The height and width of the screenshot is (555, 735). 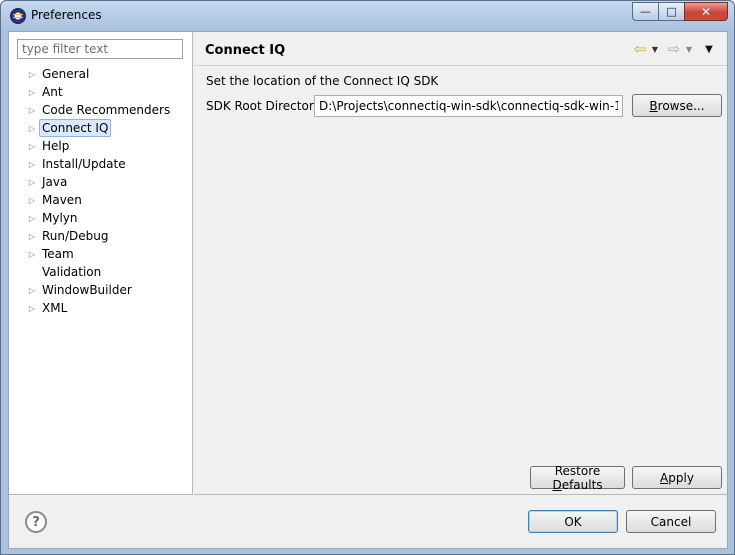 What do you see at coordinates (100, 49) in the screenshot?
I see `filter-input` at bounding box center [100, 49].